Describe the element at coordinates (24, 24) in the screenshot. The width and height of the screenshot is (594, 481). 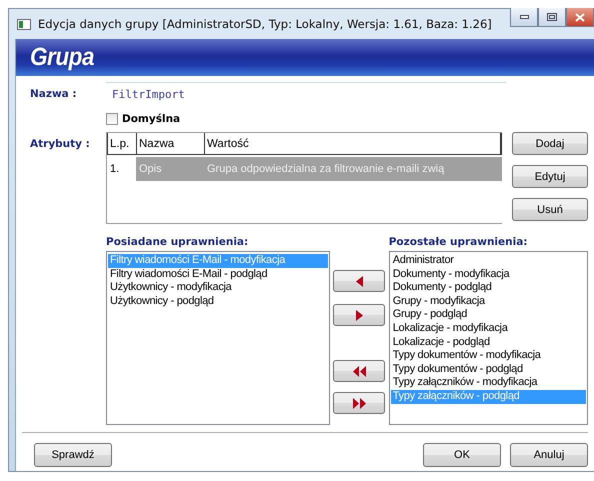
I see `app-icon` at that location.